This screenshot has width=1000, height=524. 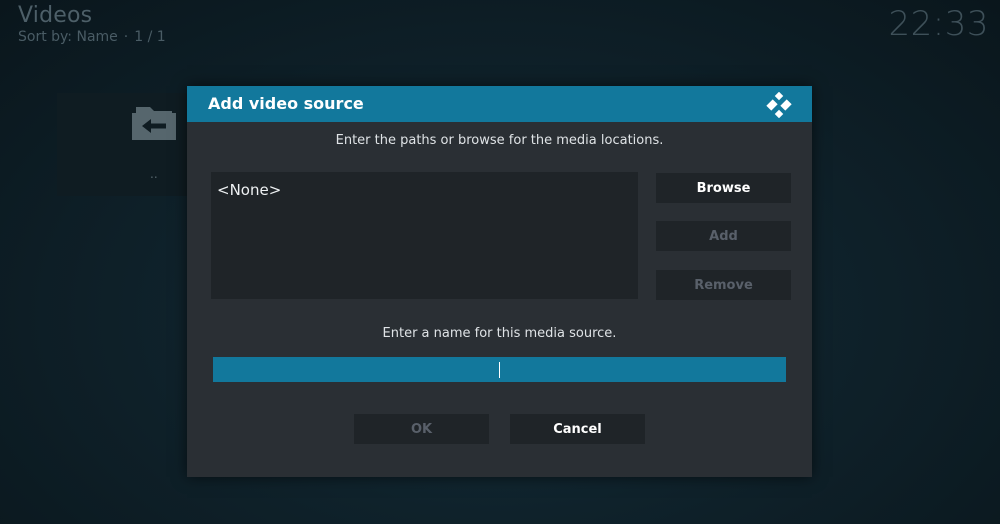 I want to click on sort-info: Sort by: Name · 1 / 1, so click(x=92, y=37).